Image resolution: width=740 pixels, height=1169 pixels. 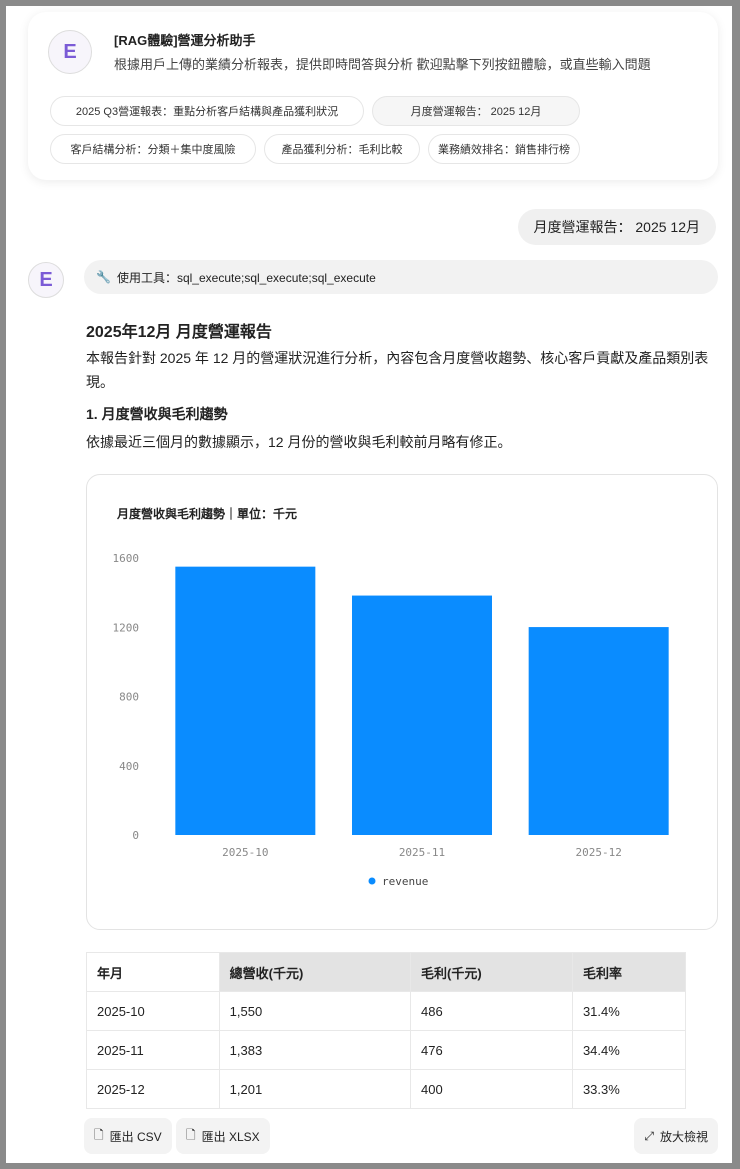 What do you see at coordinates (129, 697) in the screenshot?
I see `y-tick-label: 800` at bounding box center [129, 697].